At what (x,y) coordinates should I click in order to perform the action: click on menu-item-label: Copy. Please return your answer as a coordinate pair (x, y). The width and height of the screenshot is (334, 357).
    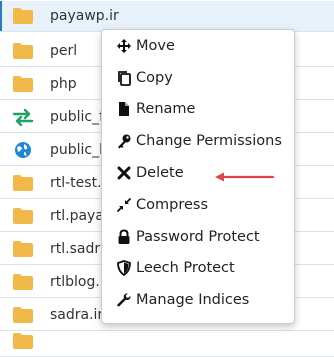
    Looking at the image, I should click on (154, 78).